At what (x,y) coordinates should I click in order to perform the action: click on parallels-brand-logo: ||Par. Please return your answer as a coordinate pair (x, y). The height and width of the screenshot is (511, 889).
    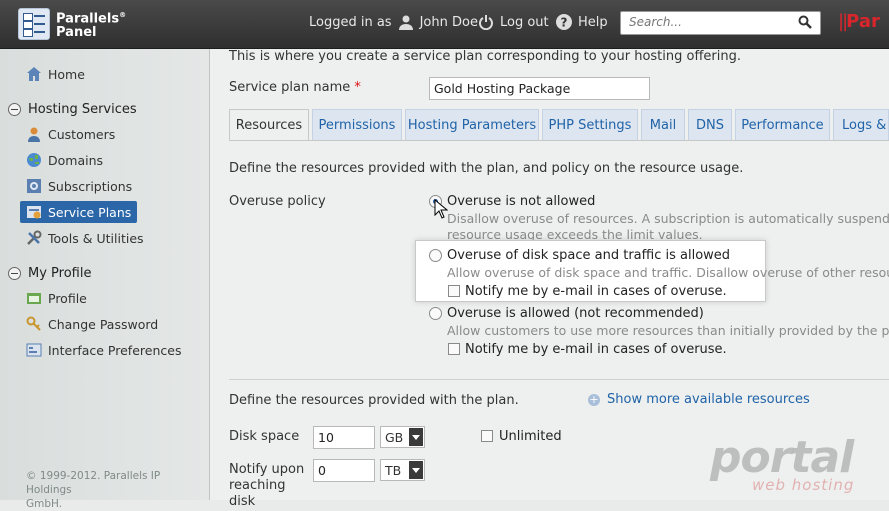
    Looking at the image, I should click on (859, 21).